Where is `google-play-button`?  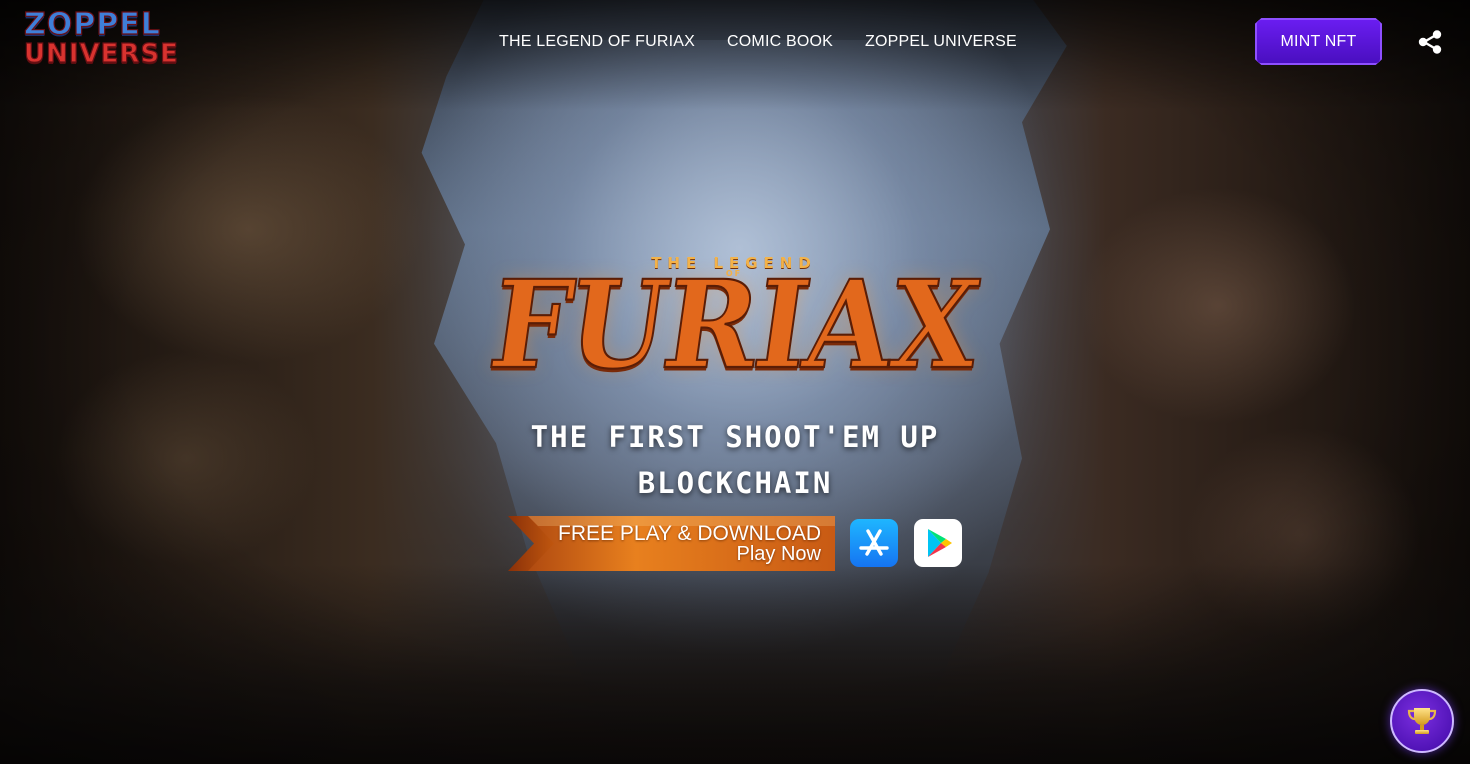
google-play-button is located at coordinates (938, 543).